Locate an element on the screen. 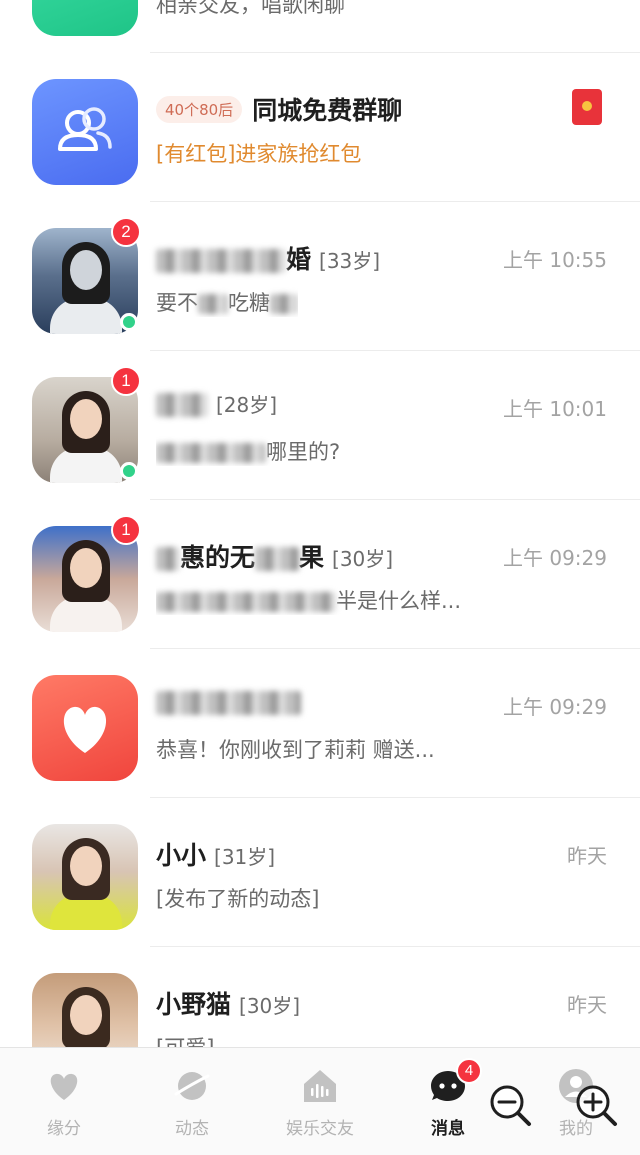  list-item: 婚 [33岁] 上午 10:55 要不 吃糖 is located at coordinates (320, 276).